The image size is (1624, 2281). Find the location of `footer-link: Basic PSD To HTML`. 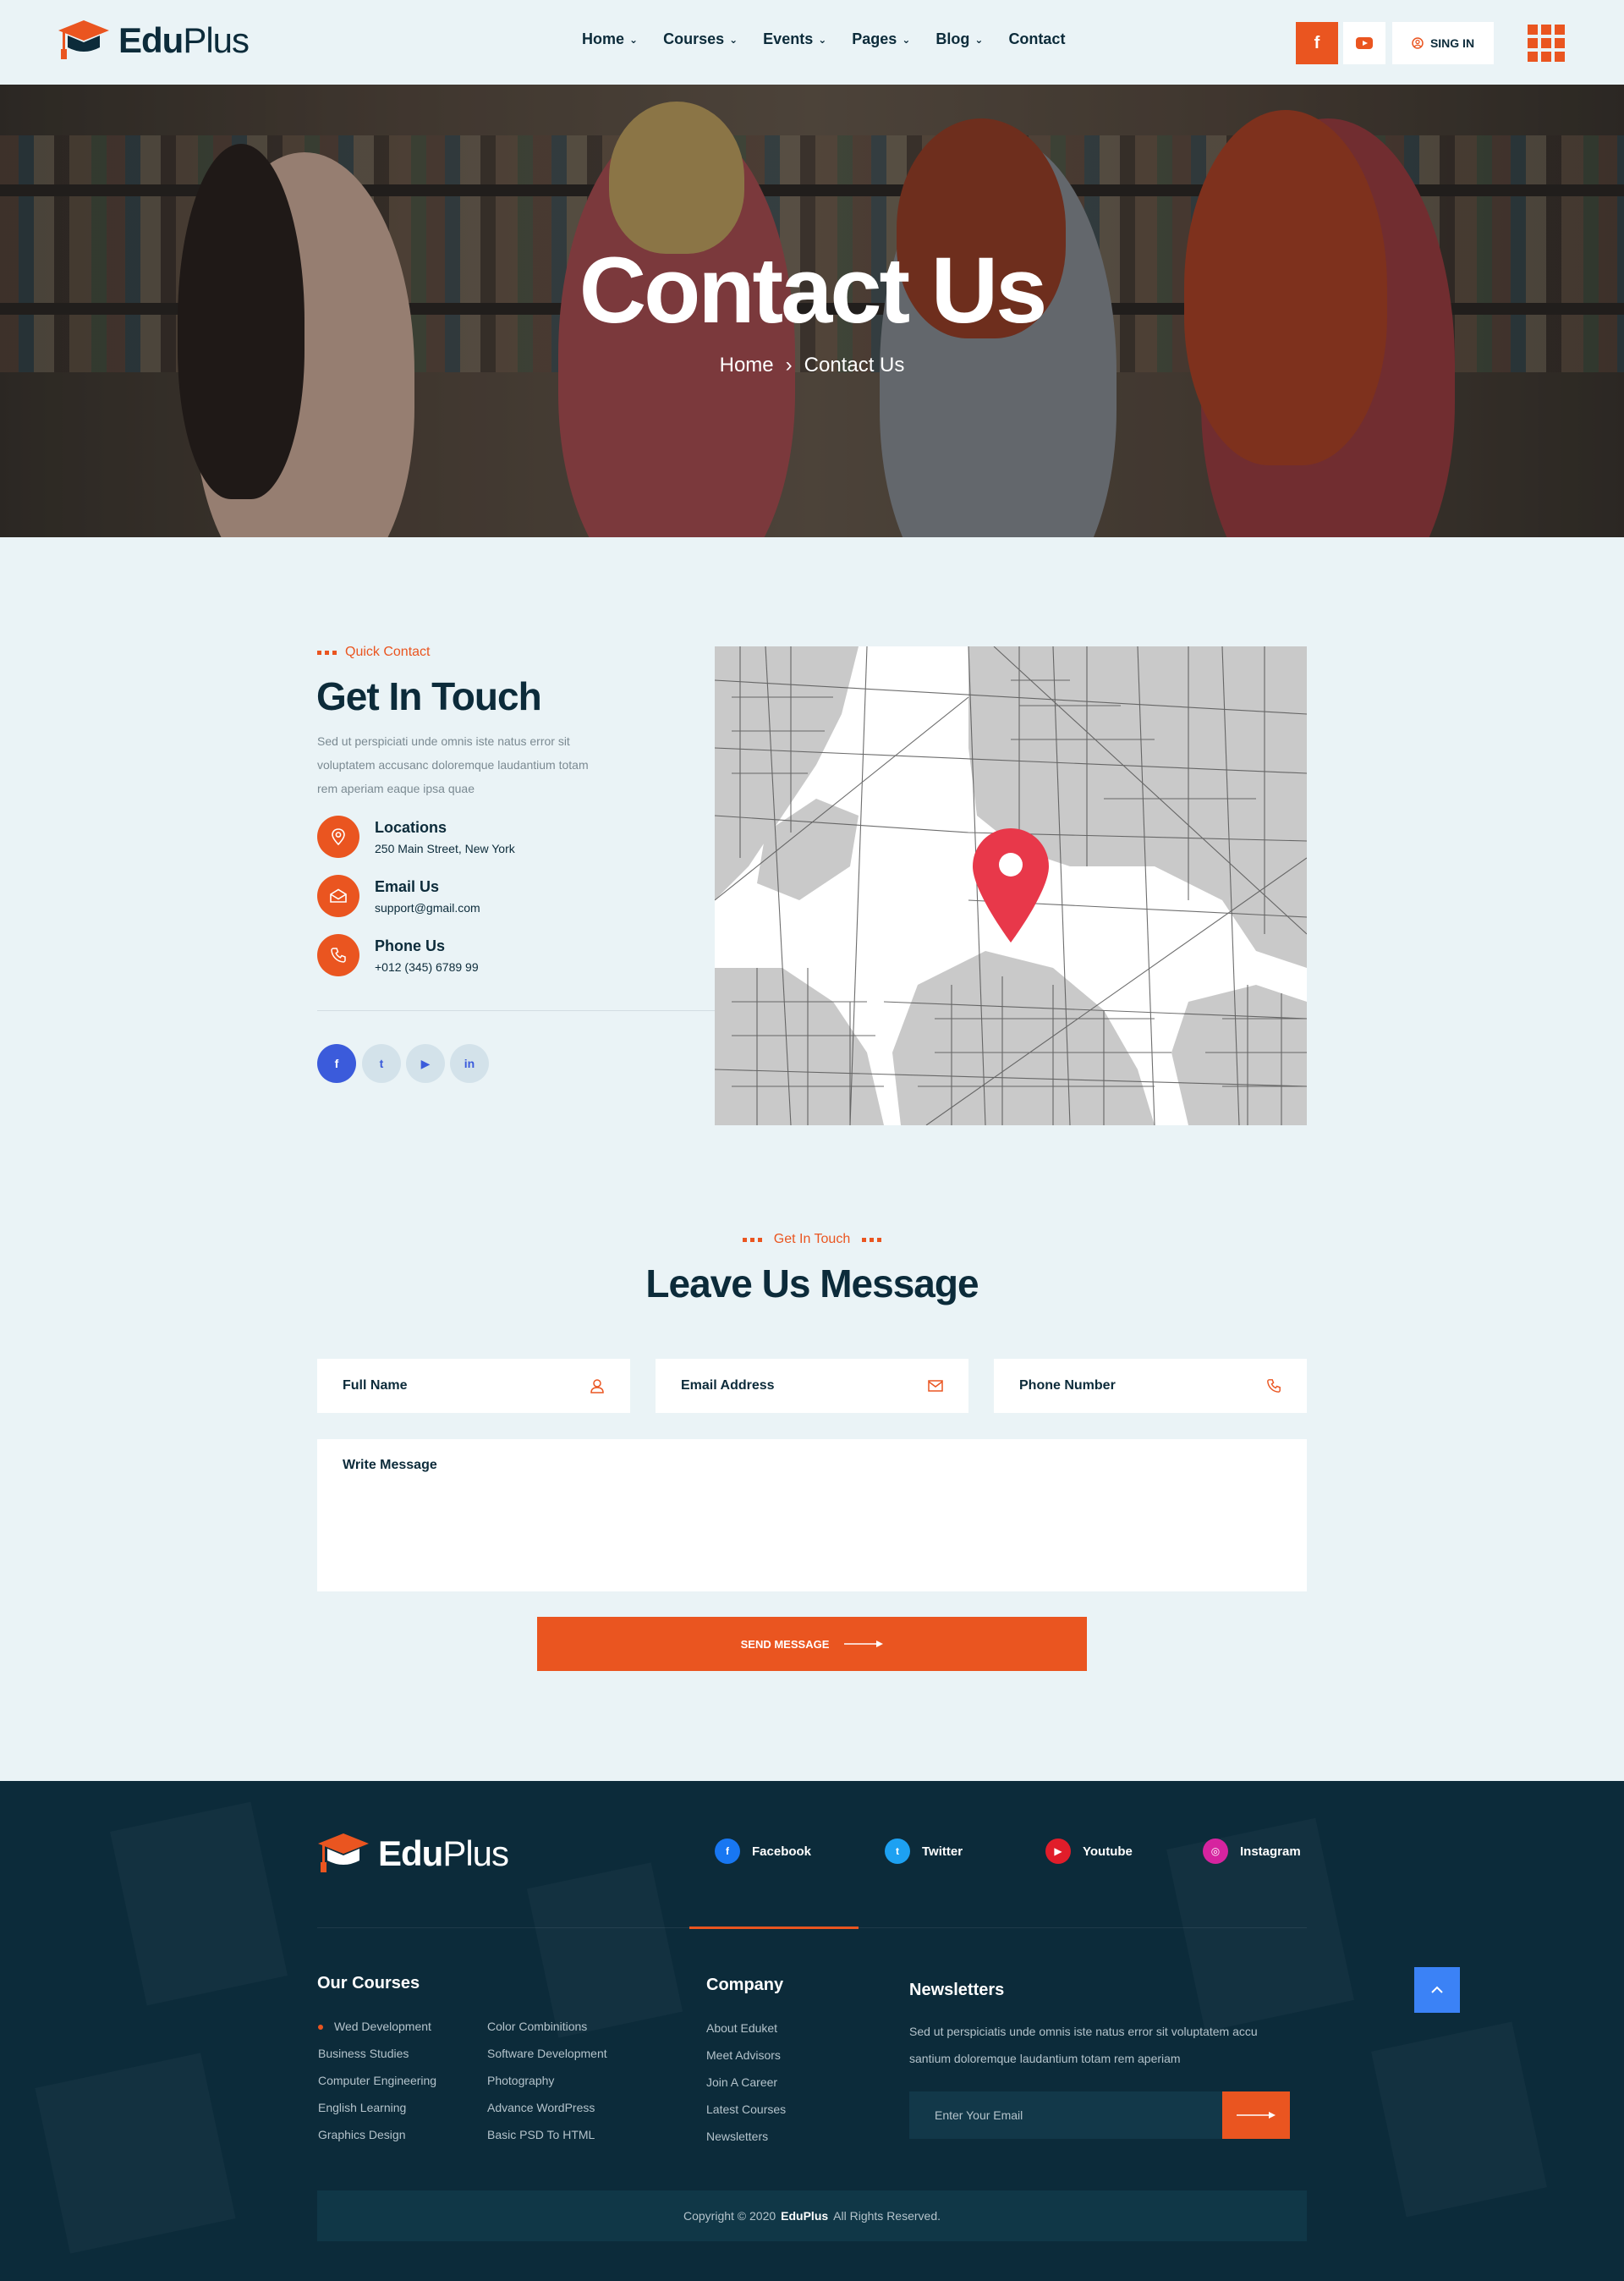

footer-link: Basic PSD To HTML is located at coordinates (547, 2134).